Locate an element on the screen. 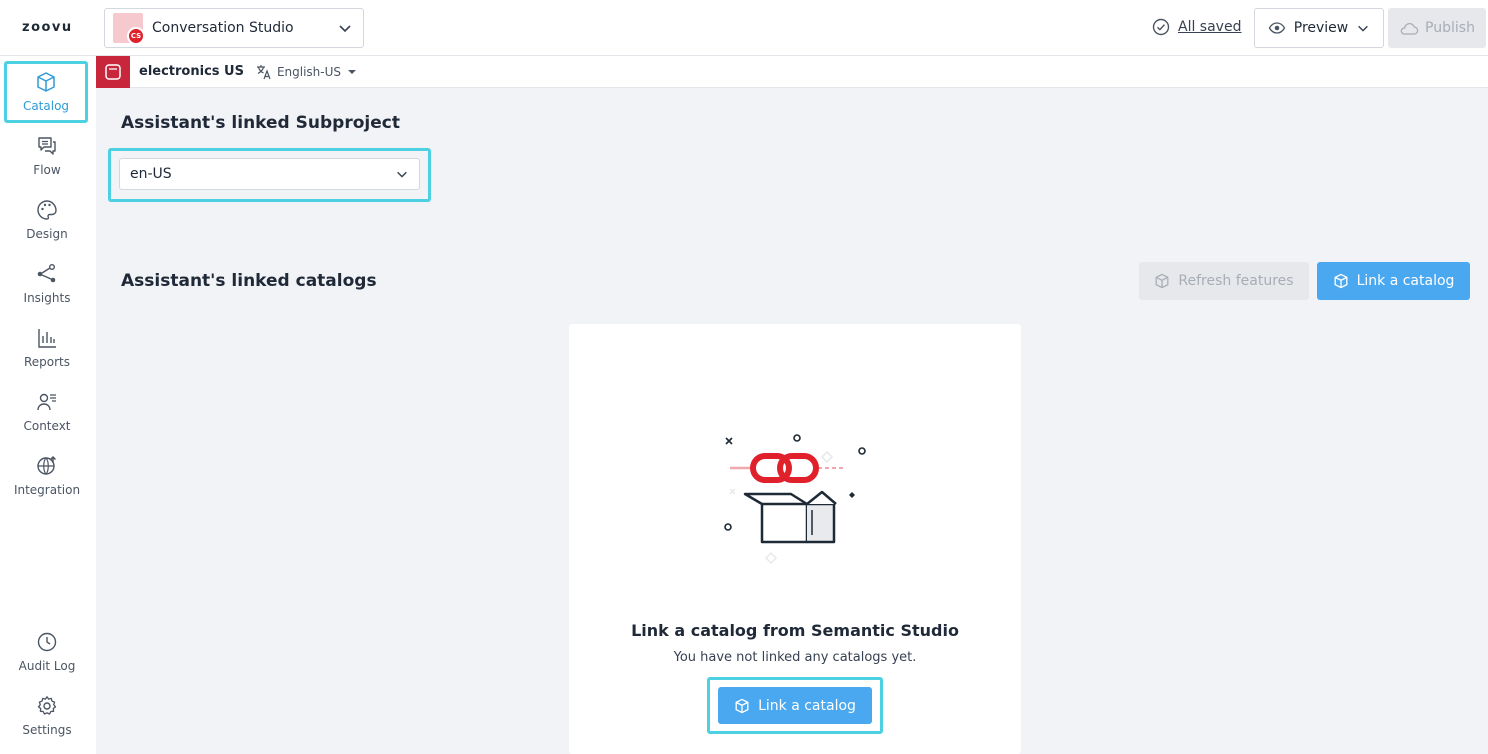 The image size is (1488, 754). sidebar-item-insights: Insights is located at coordinates (47, 284).